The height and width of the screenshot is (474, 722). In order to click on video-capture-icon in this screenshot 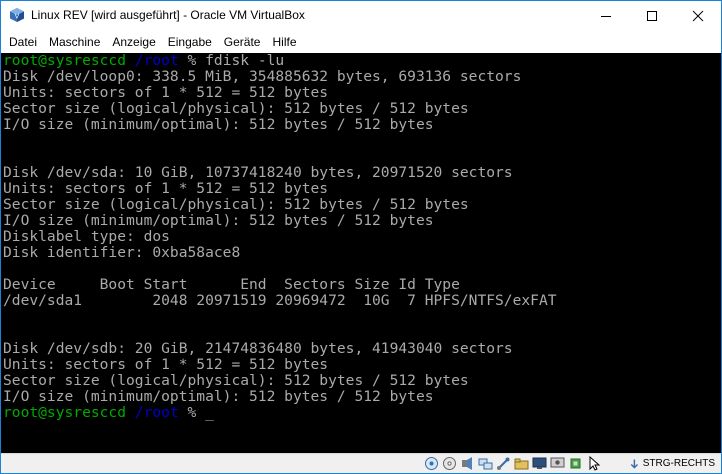, I will do `click(557, 463)`.